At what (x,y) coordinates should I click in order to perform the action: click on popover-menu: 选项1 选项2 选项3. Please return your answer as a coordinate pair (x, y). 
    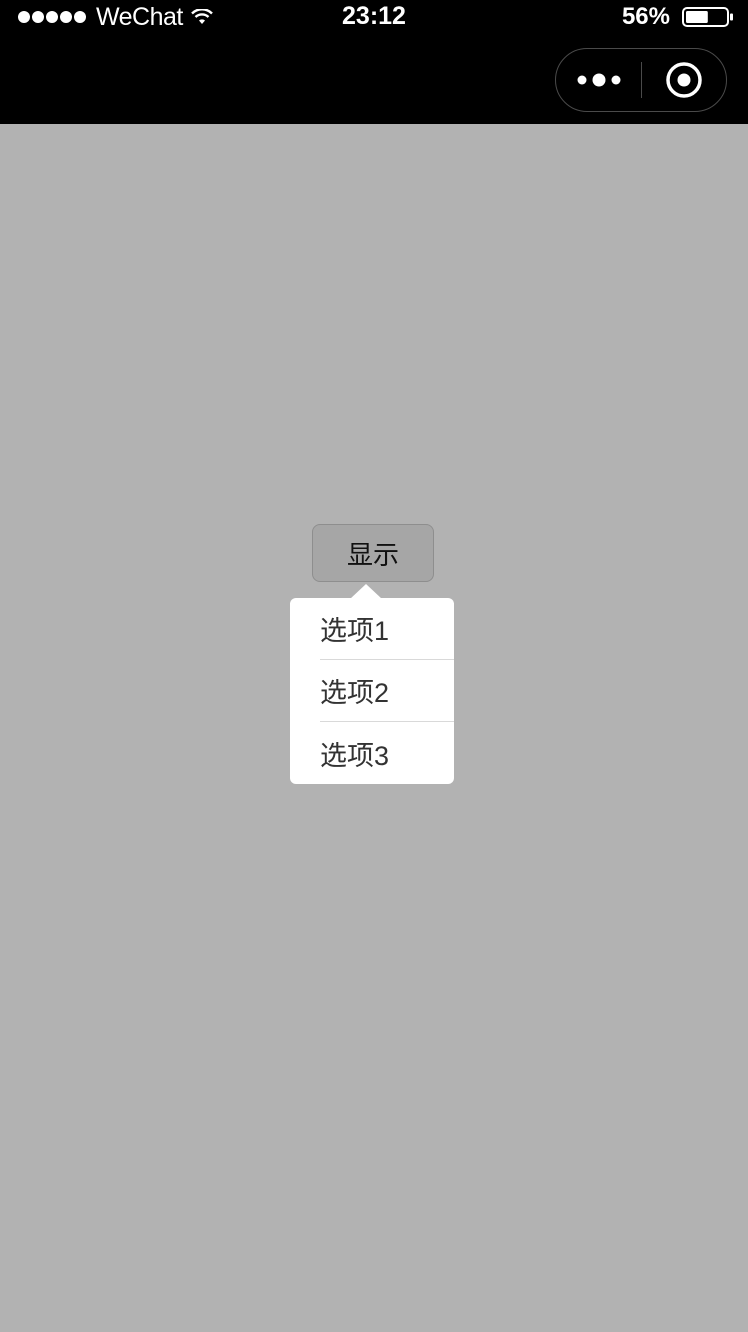
    Looking at the image, I should click on (372, 684).